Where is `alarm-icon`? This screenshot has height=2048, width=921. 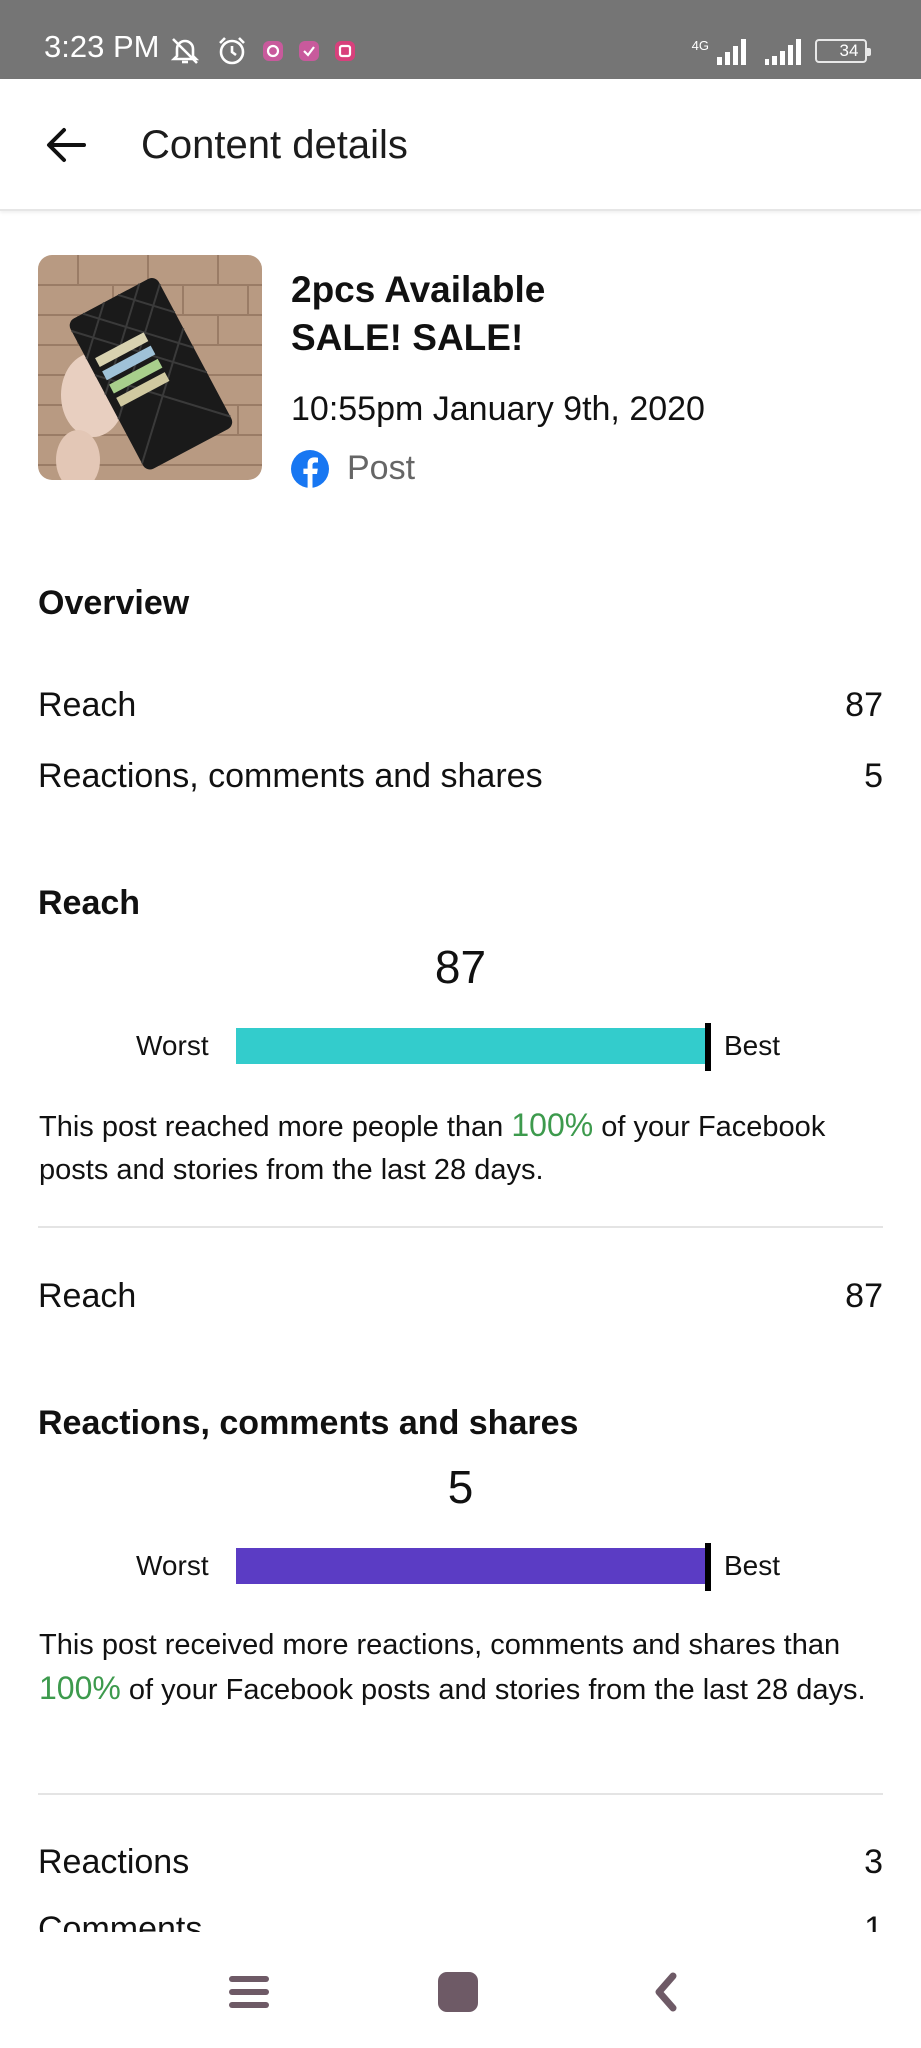
alarm-icon is located at coordinates (232, 51).